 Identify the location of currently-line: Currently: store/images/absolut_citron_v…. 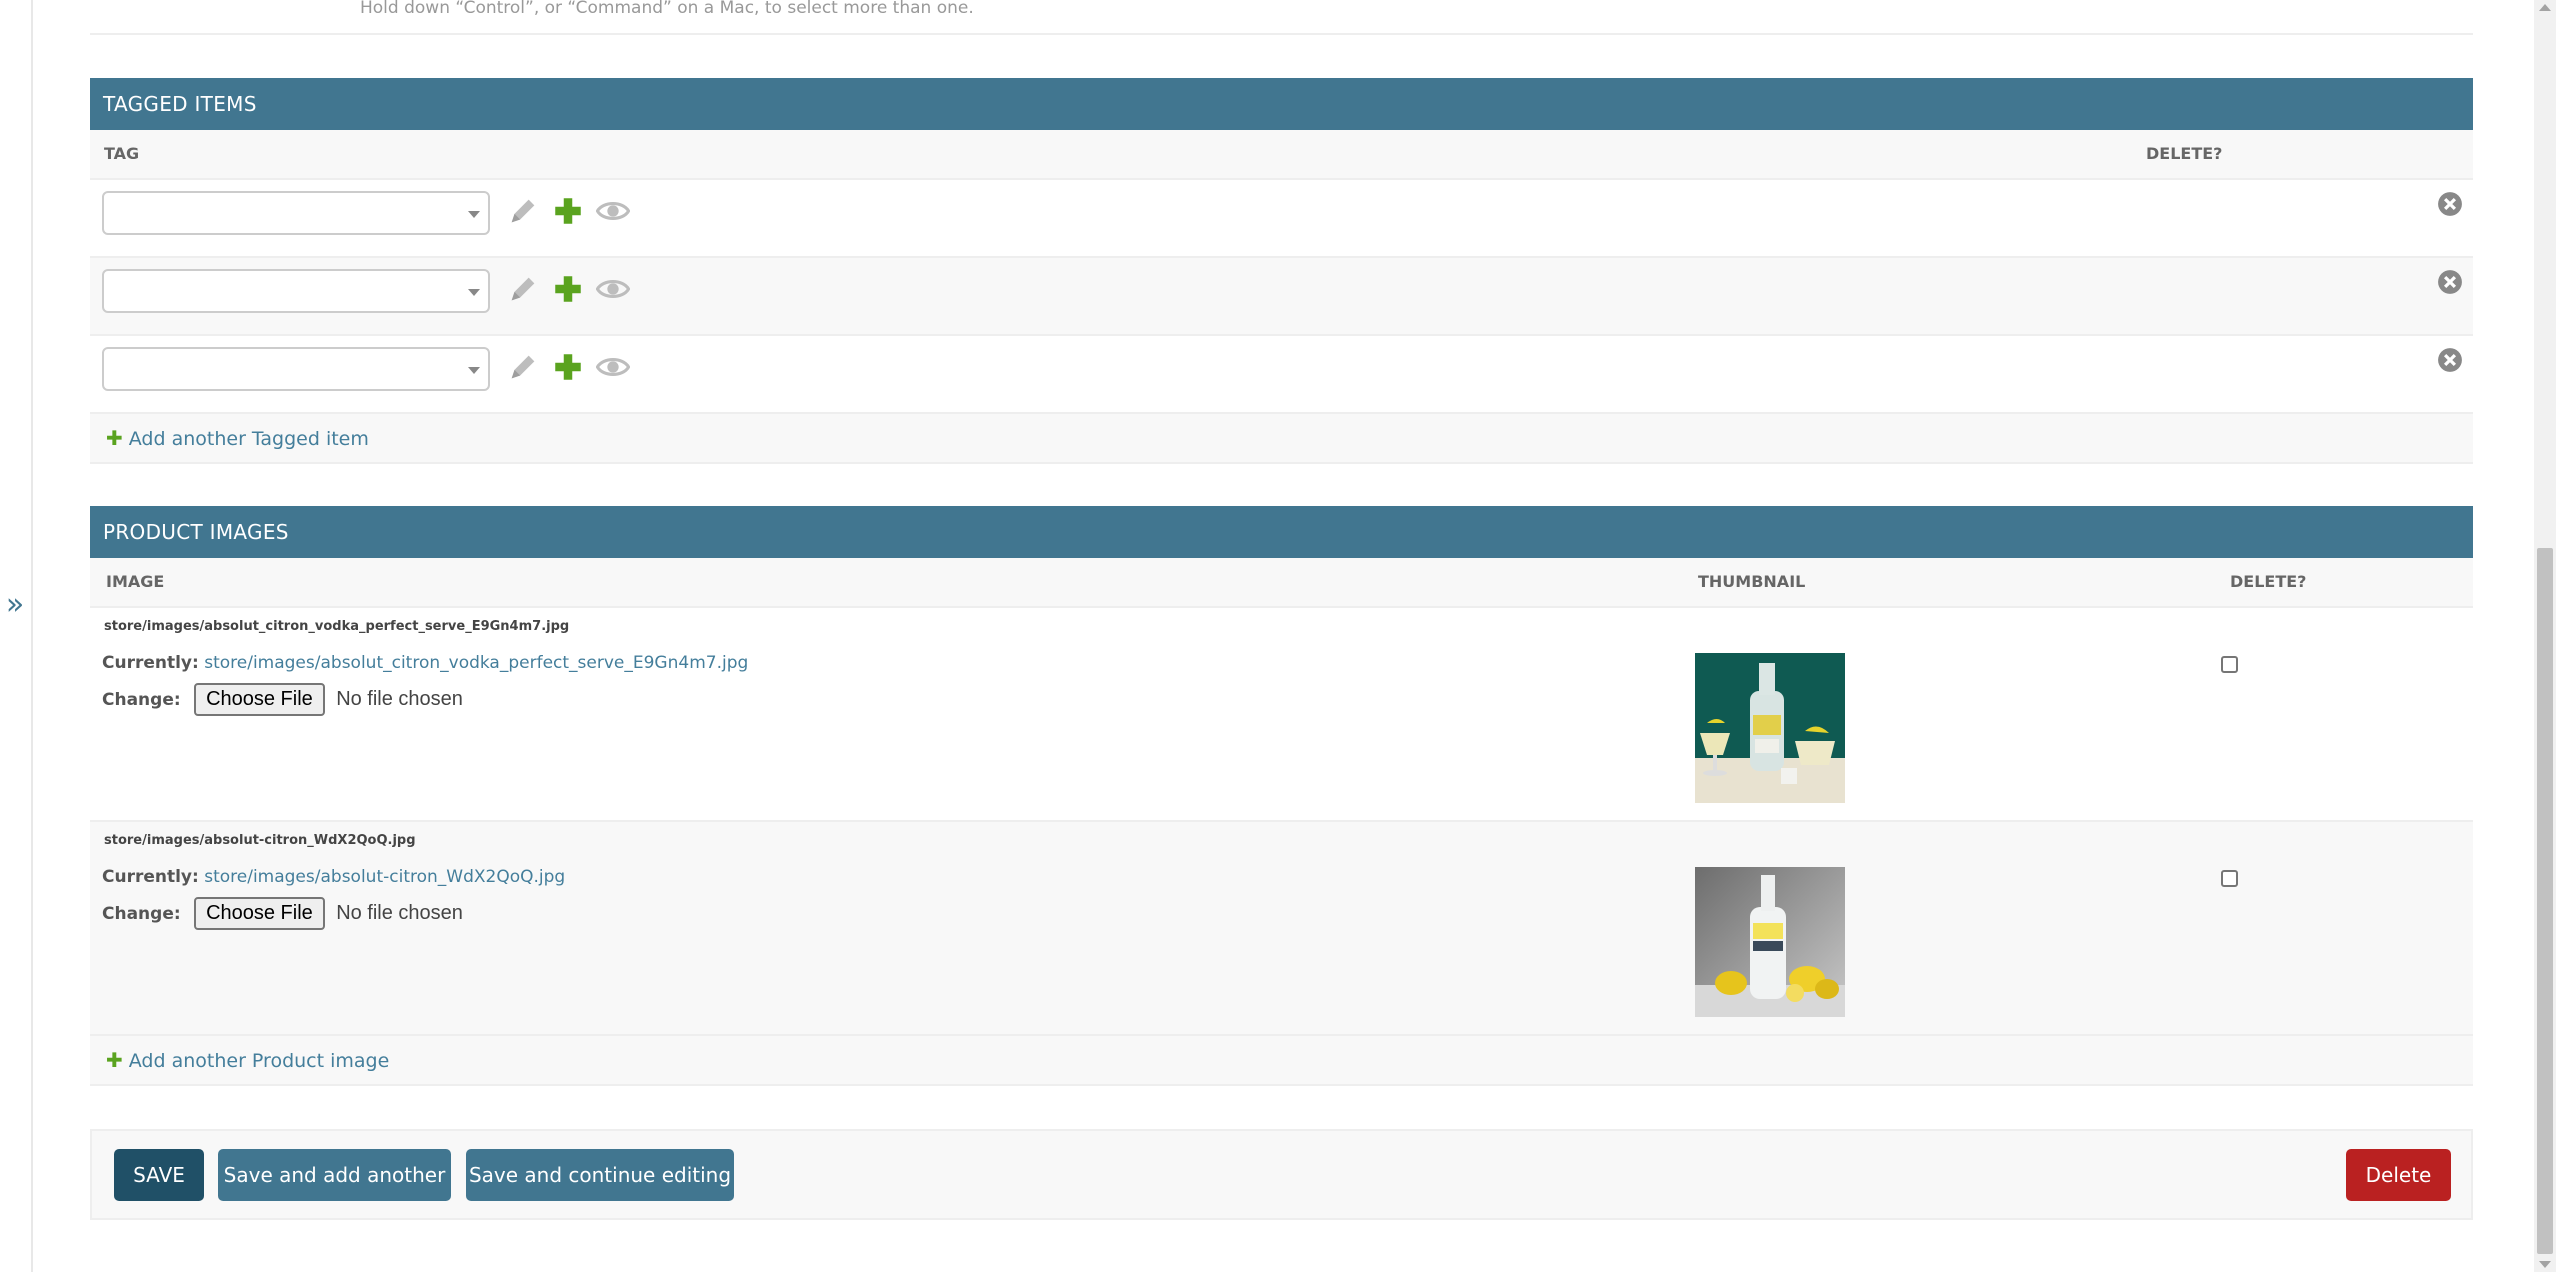
(425, 663).